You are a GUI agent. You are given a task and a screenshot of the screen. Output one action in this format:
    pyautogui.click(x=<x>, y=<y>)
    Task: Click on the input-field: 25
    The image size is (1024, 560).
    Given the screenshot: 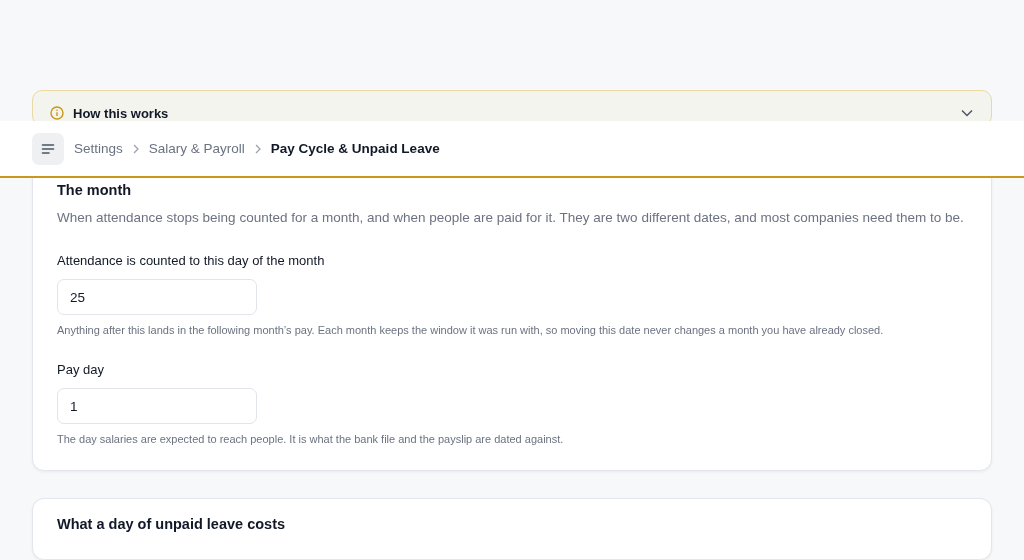 What is the action you would take?
    pyautogui.click(x=157, y=297)
    